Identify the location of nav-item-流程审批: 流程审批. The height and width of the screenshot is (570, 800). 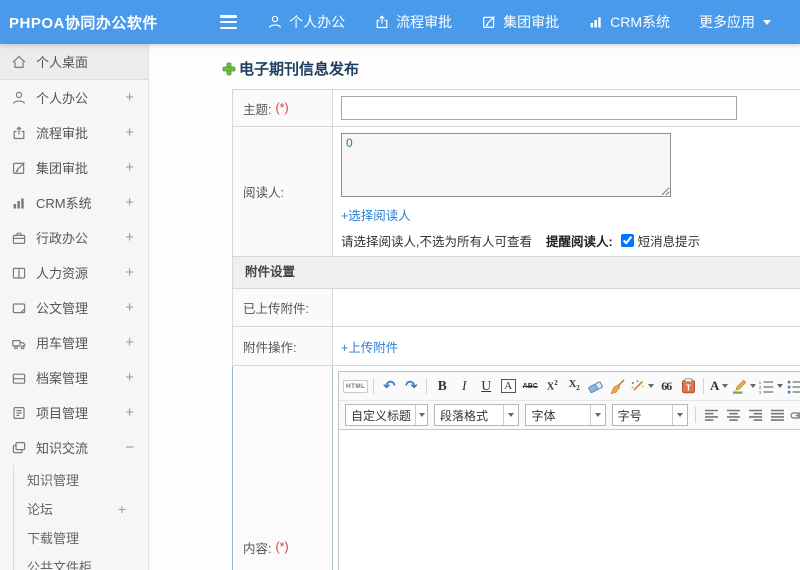
(413, 22).